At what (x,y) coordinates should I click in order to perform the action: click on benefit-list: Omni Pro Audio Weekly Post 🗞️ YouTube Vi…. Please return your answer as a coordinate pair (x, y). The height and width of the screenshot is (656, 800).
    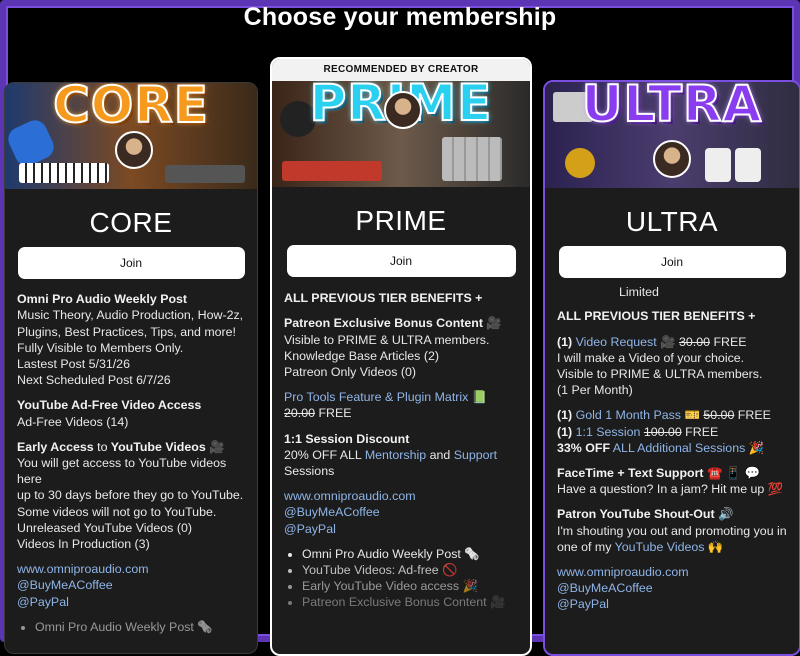
    Looking at the image, I should click on (401, 578).